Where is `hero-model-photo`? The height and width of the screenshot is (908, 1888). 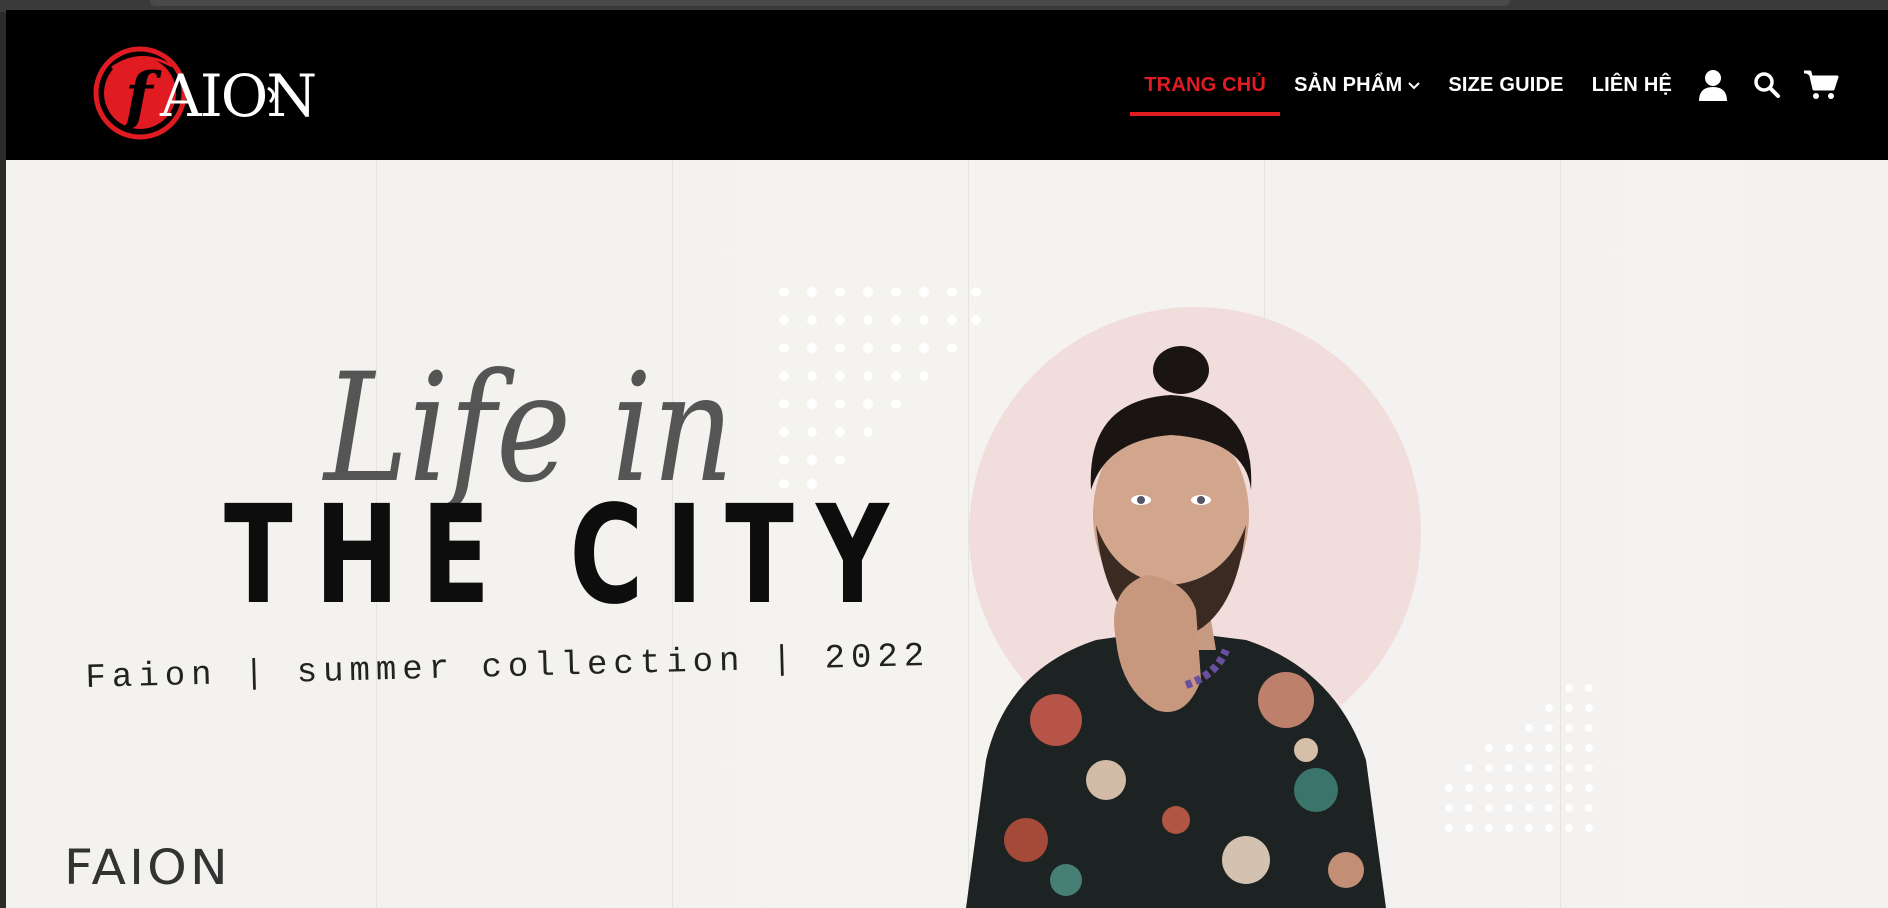 hero-model-photo is located at coordinates (1176, 627).